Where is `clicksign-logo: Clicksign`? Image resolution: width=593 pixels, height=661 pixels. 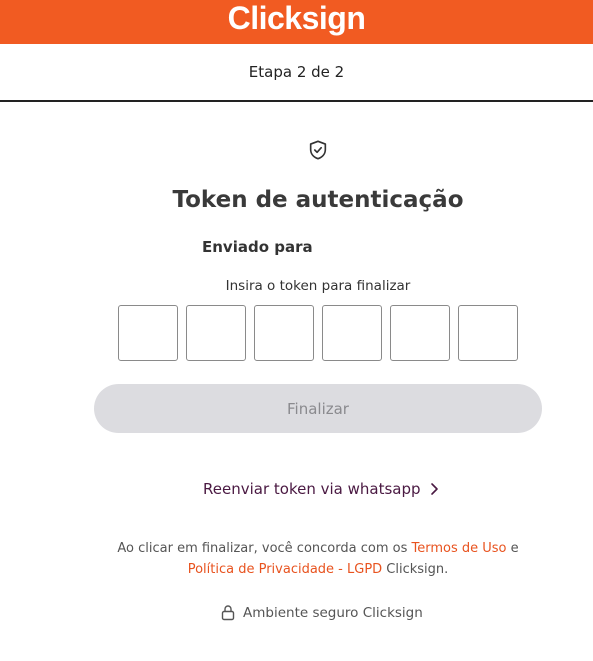
clicksign-logo: Clicksign is located at coordinates (296, 18).